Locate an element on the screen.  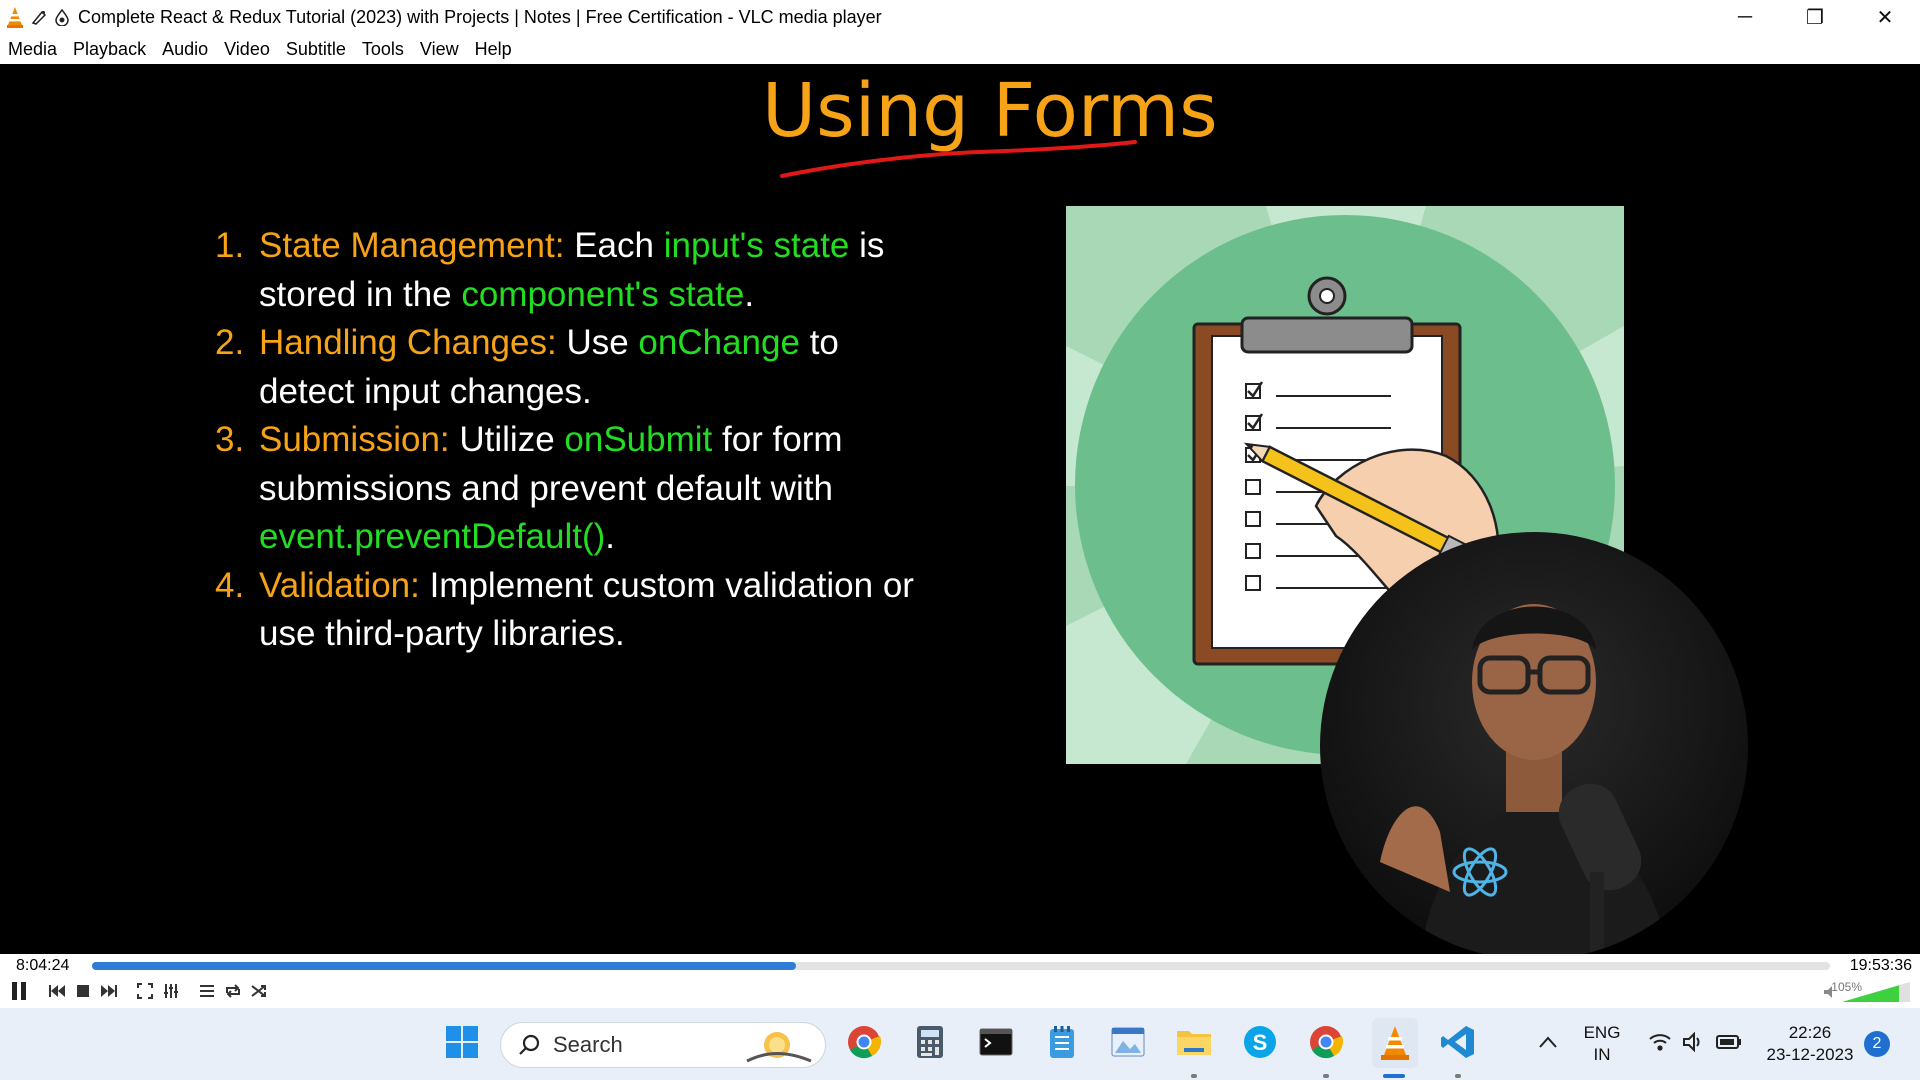
close-button: ✕ is located at coordinates (1885, 17).